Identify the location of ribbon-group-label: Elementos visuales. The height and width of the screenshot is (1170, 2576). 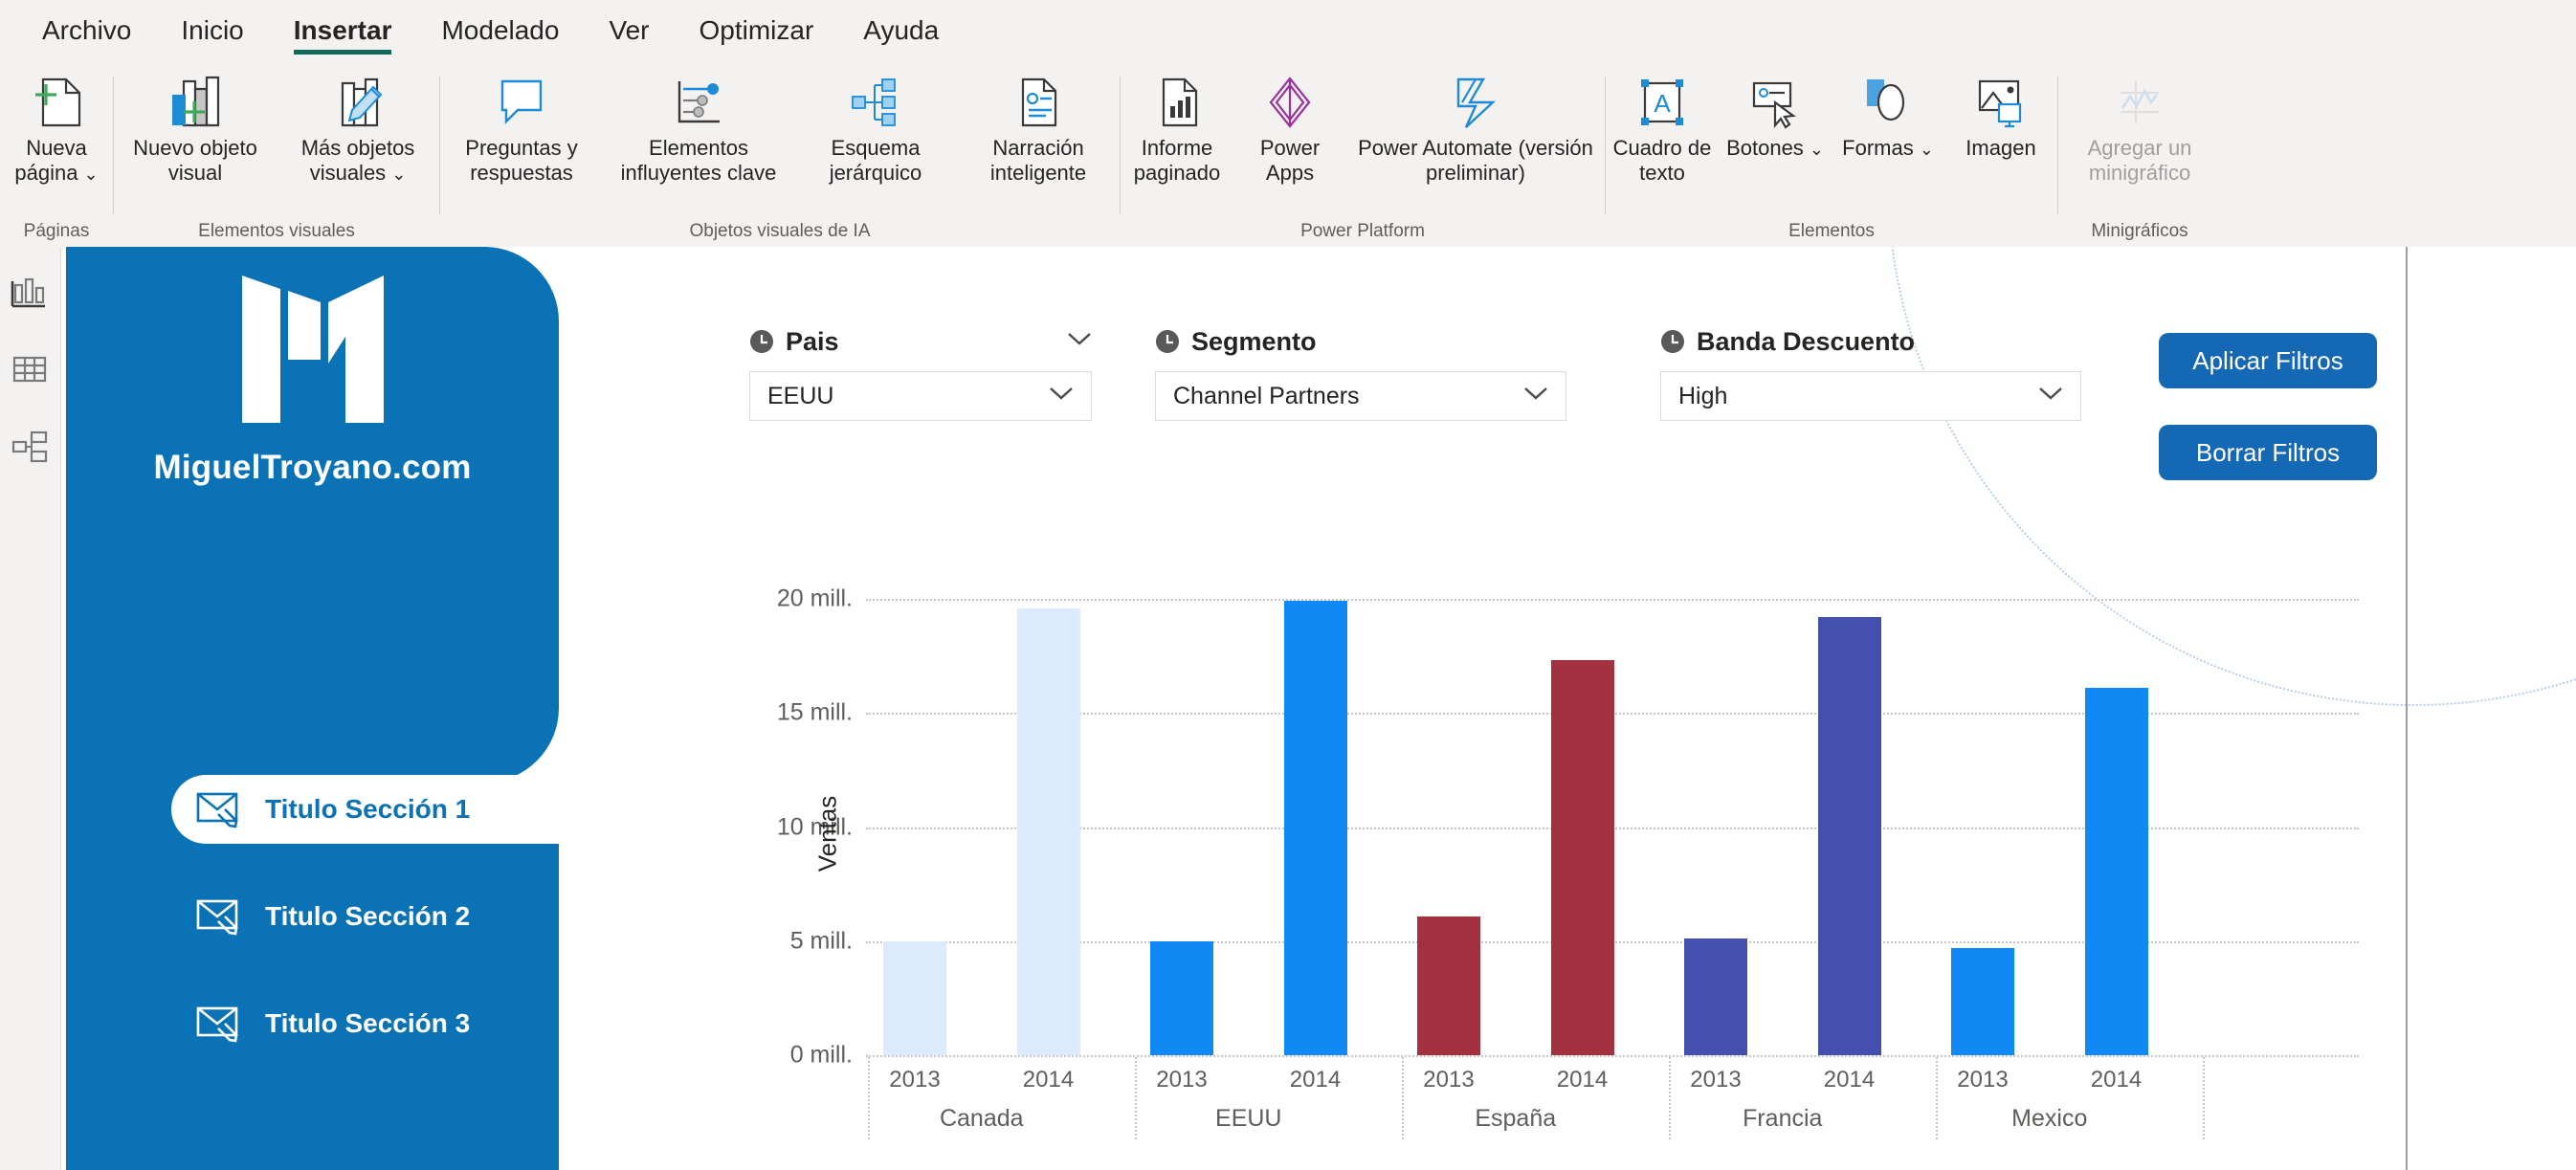
(276, 231).